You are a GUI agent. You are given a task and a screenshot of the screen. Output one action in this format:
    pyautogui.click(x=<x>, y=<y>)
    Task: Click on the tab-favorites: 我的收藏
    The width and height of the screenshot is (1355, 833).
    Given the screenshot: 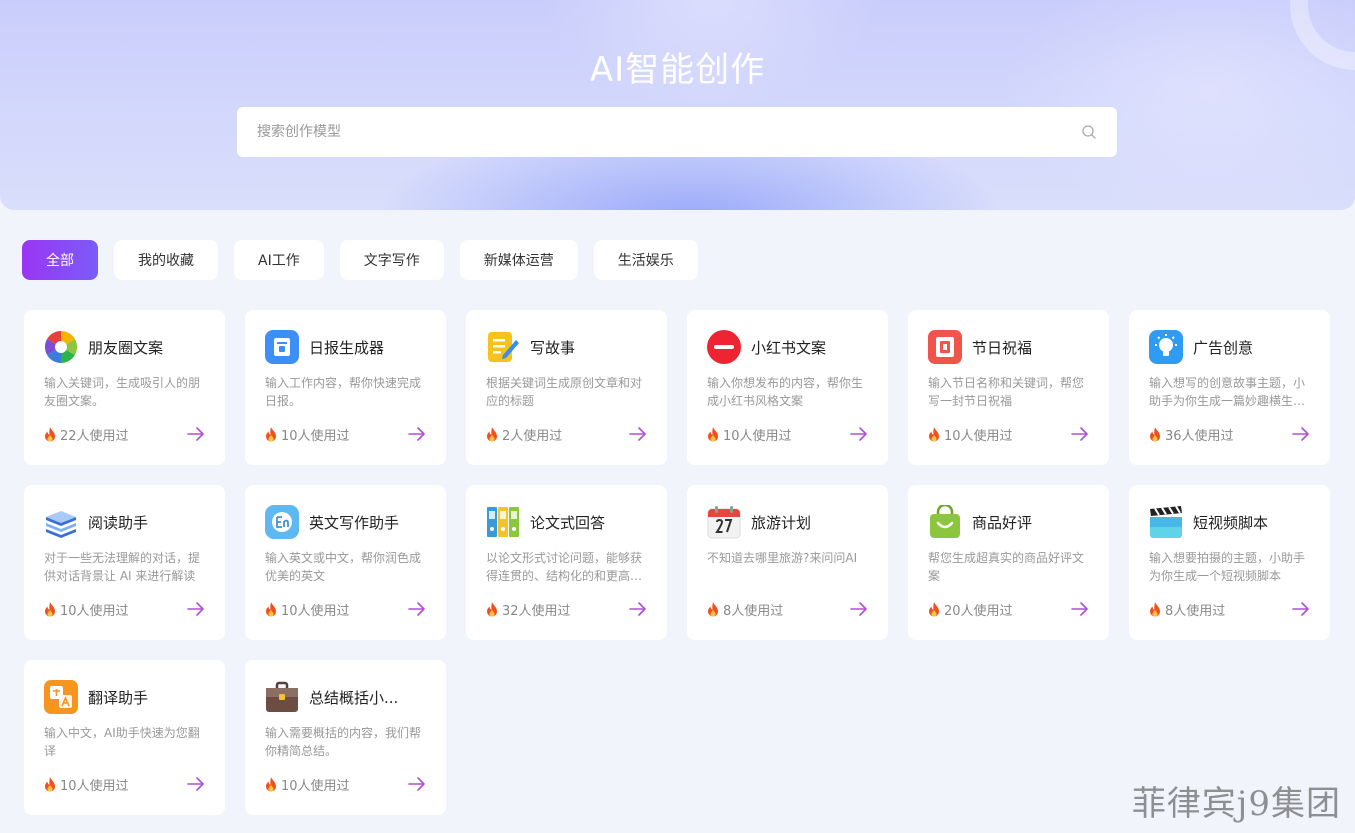 What is the action you would take?
    pyautogui.click(x=166, y=260)
    